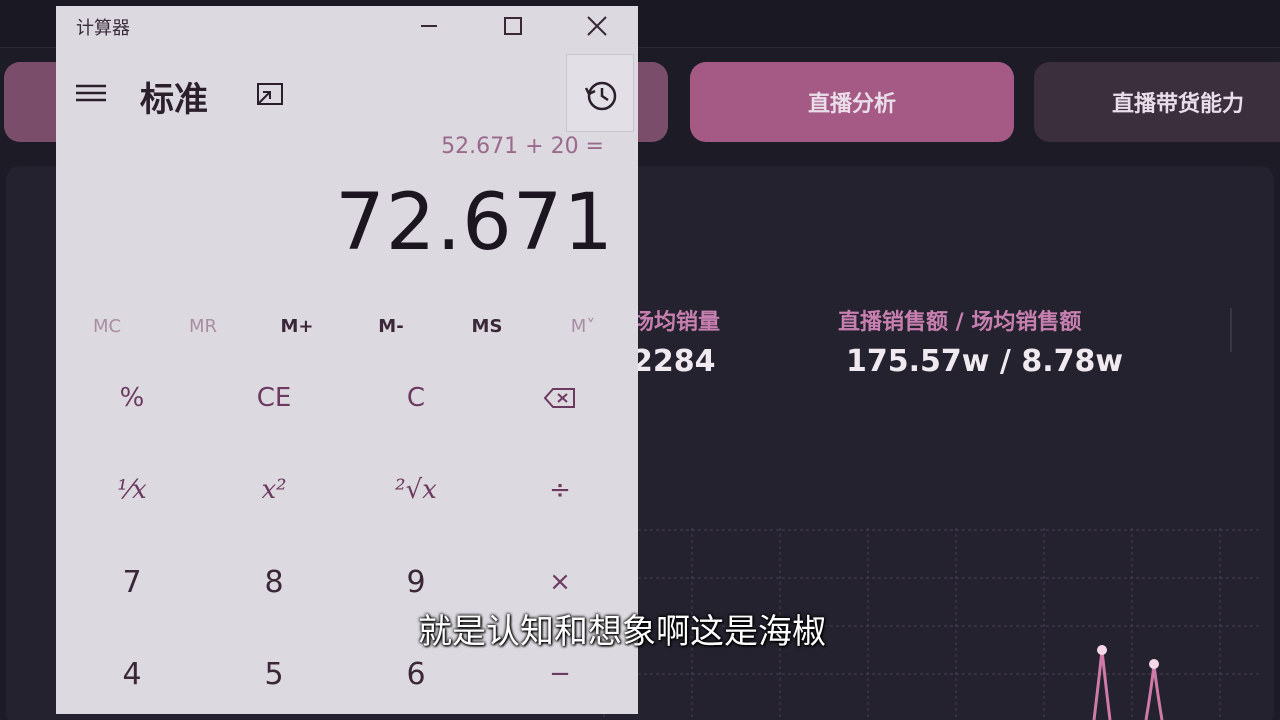 This screenshot has height=720, width=1280. What do you see at coordinates (1231, 330) in the screenshot?
I see `stat-divider` at bounding box center [1231, 330].